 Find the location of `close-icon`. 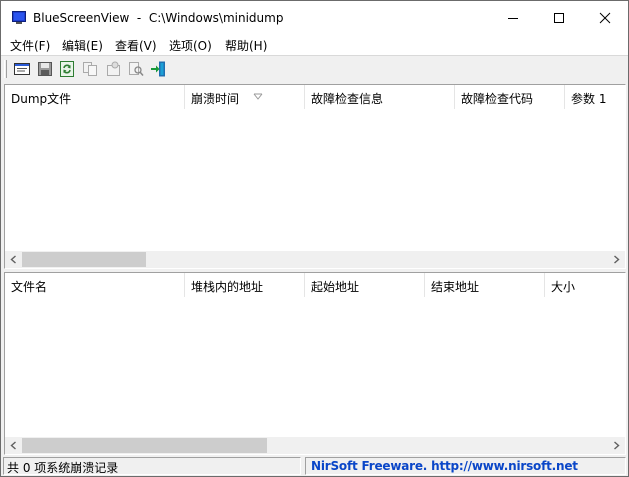

close-icon is located at coordinates (605, 18).